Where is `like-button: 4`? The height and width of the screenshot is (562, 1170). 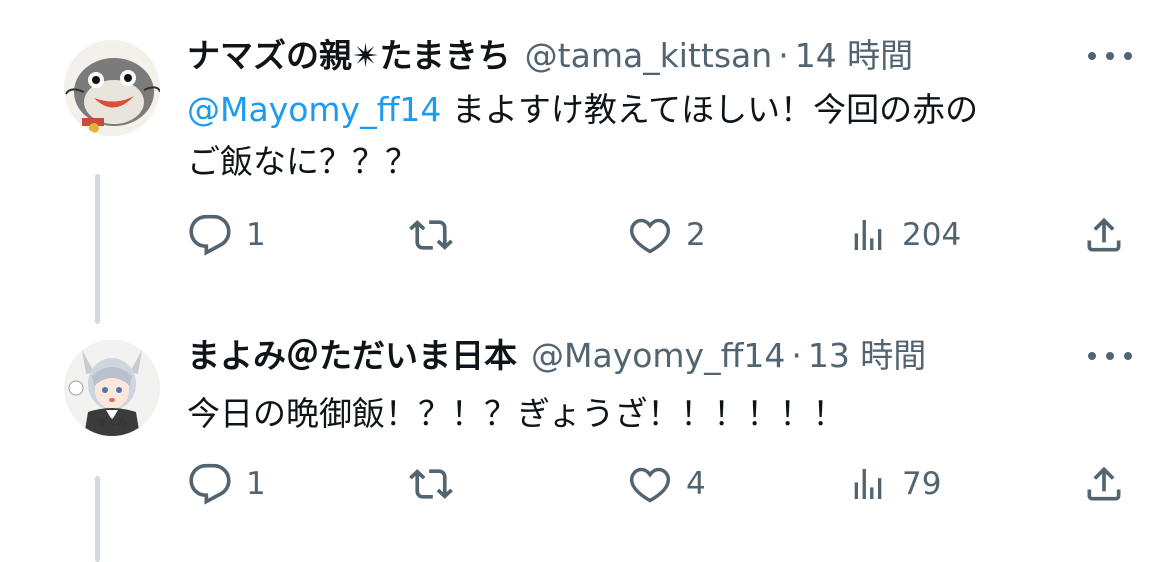
like-button: 4 is located at coordinates (667, 484).